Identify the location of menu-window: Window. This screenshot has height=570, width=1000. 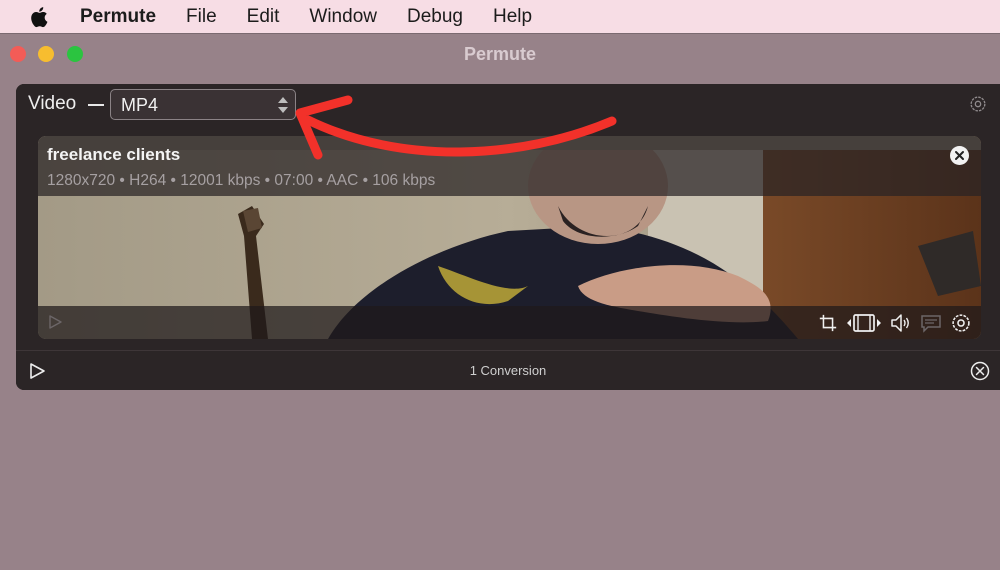
(343, 17).